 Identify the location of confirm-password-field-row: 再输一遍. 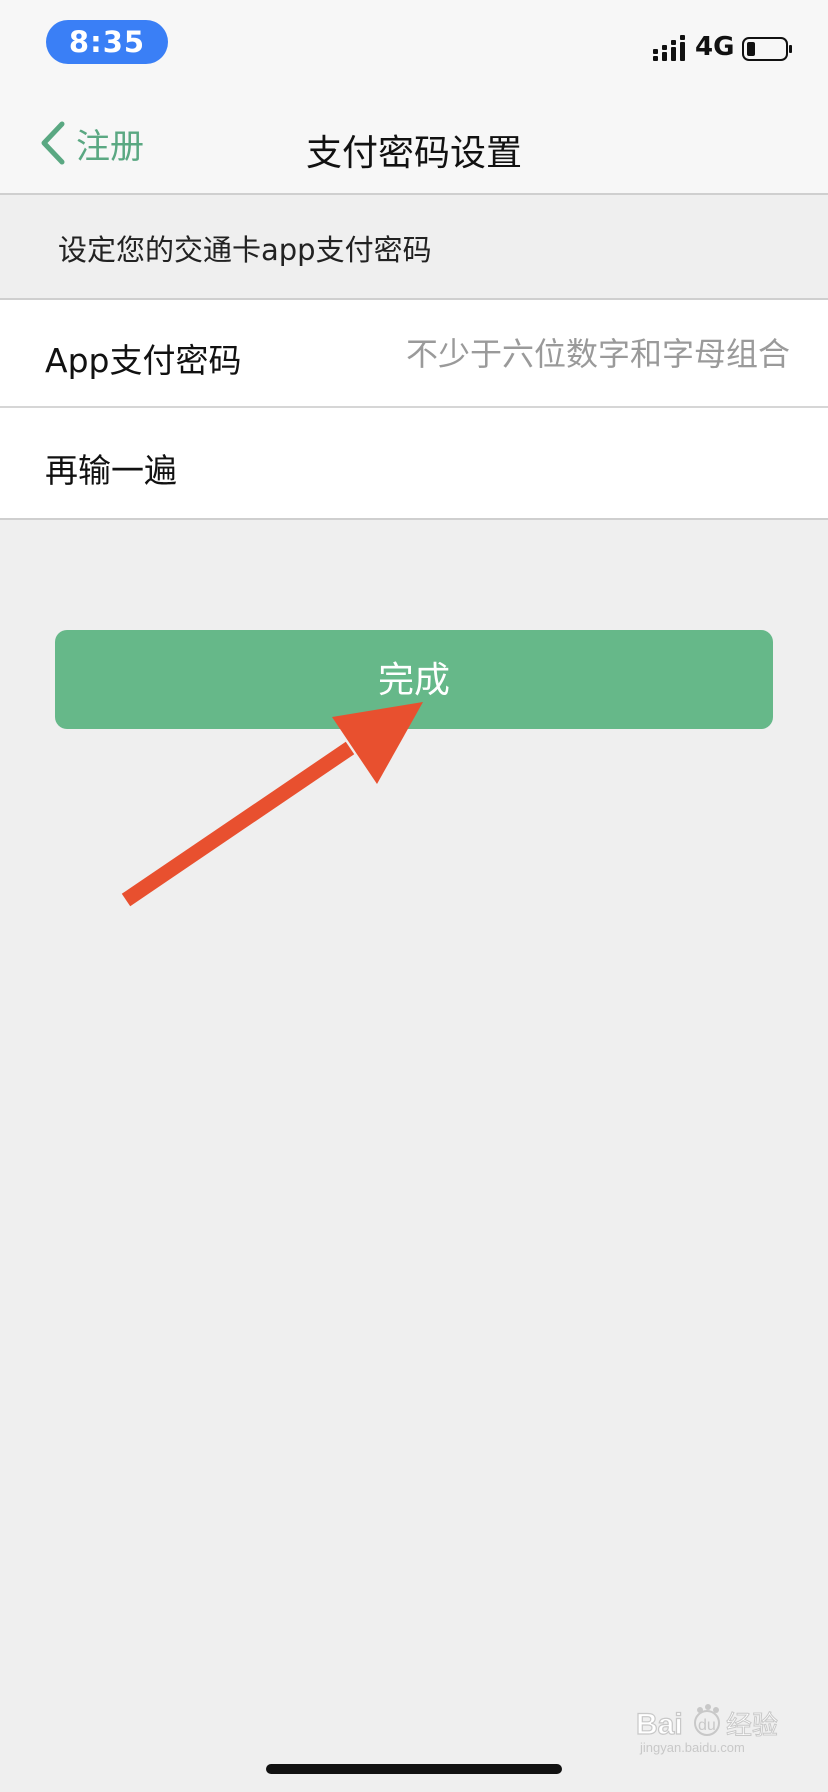
(414, 464).